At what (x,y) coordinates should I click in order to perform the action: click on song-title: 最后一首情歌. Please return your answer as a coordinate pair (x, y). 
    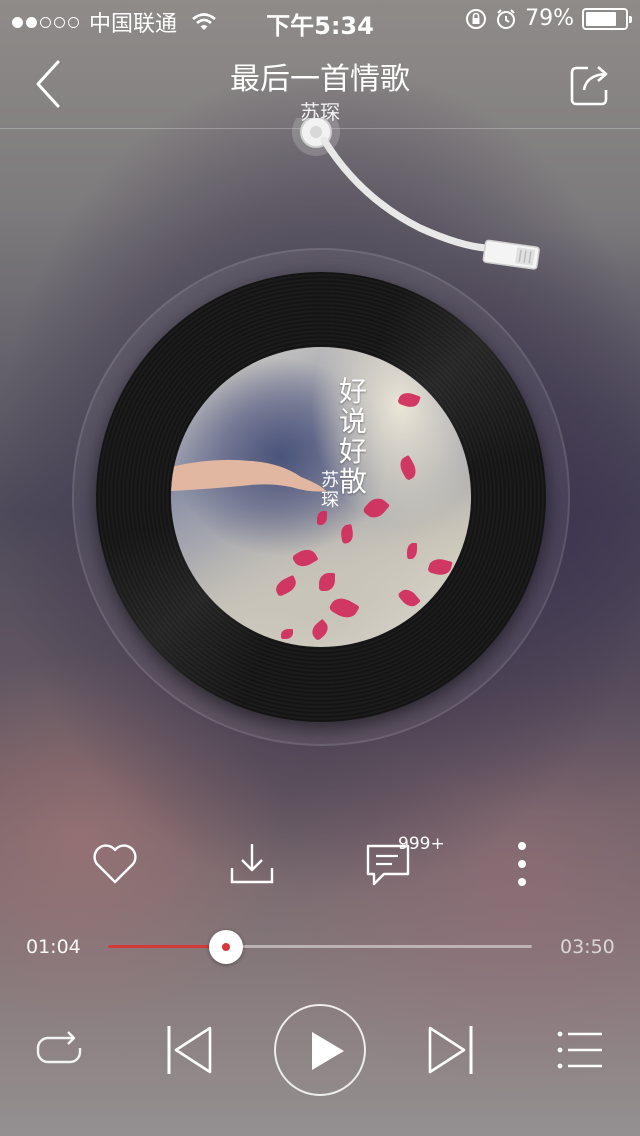
    Looking at the image, I should click on (320, 79).